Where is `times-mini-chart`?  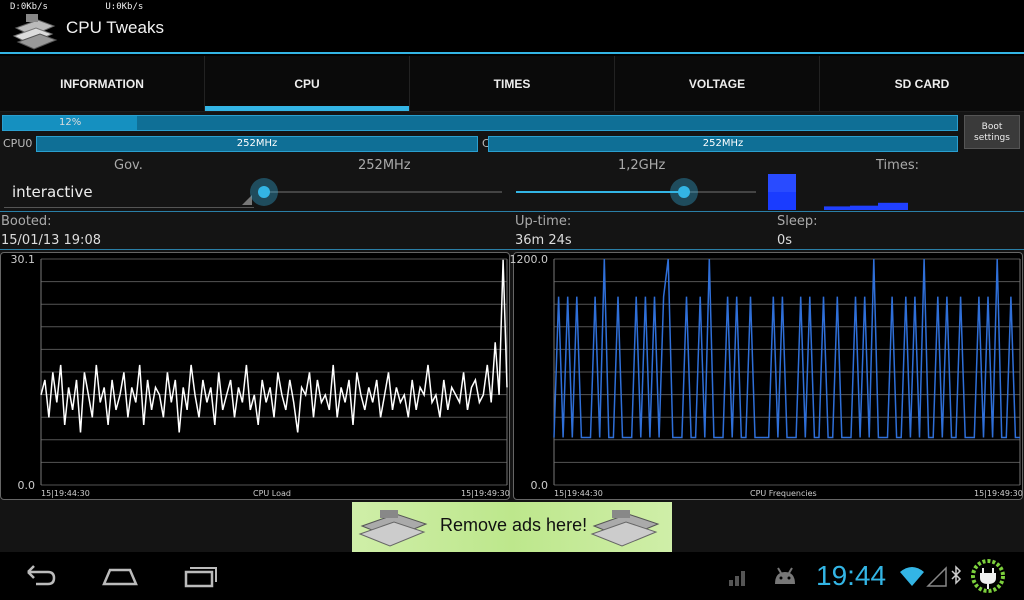 times-mini-chart is located at coordinates (838, 192).